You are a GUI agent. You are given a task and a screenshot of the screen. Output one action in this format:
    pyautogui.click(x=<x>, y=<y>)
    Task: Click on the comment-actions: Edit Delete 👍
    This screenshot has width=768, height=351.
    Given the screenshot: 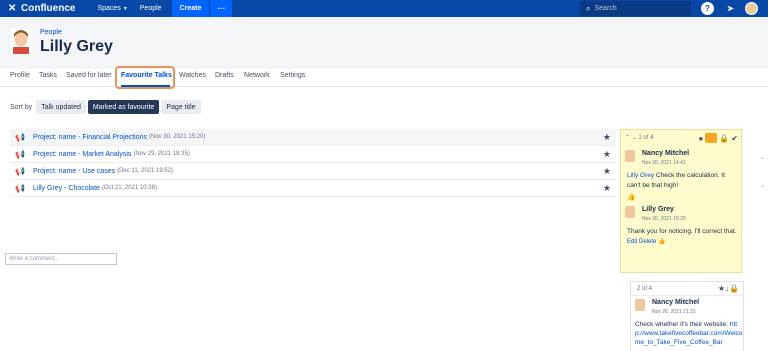 What is the action you would take?
    pyautogui.click(x=646, y=241)
    